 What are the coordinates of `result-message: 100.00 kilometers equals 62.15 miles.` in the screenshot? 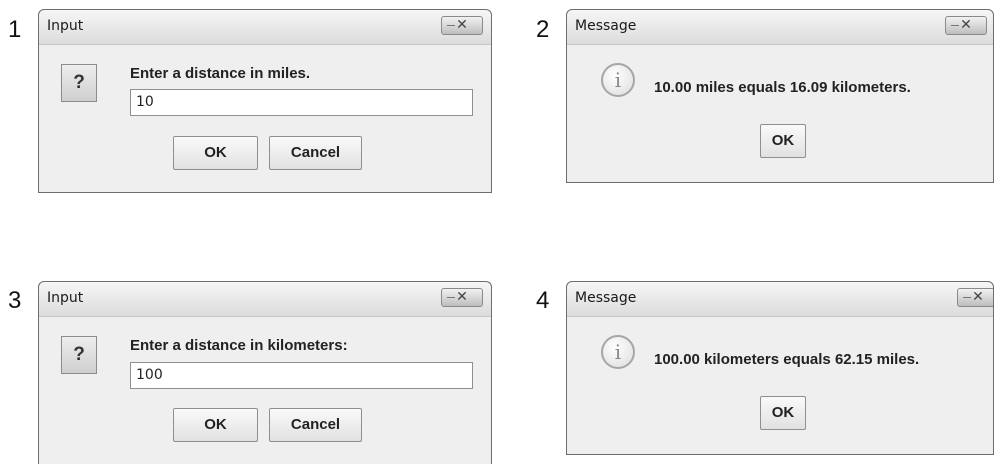 It's located at (787, 359).